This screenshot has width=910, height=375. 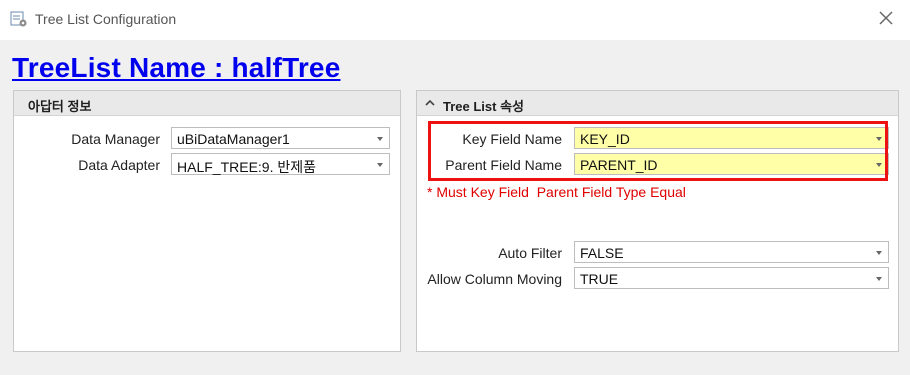 I want to click on allow-column-moving-select: TRUE, so click(x=731, y=278).